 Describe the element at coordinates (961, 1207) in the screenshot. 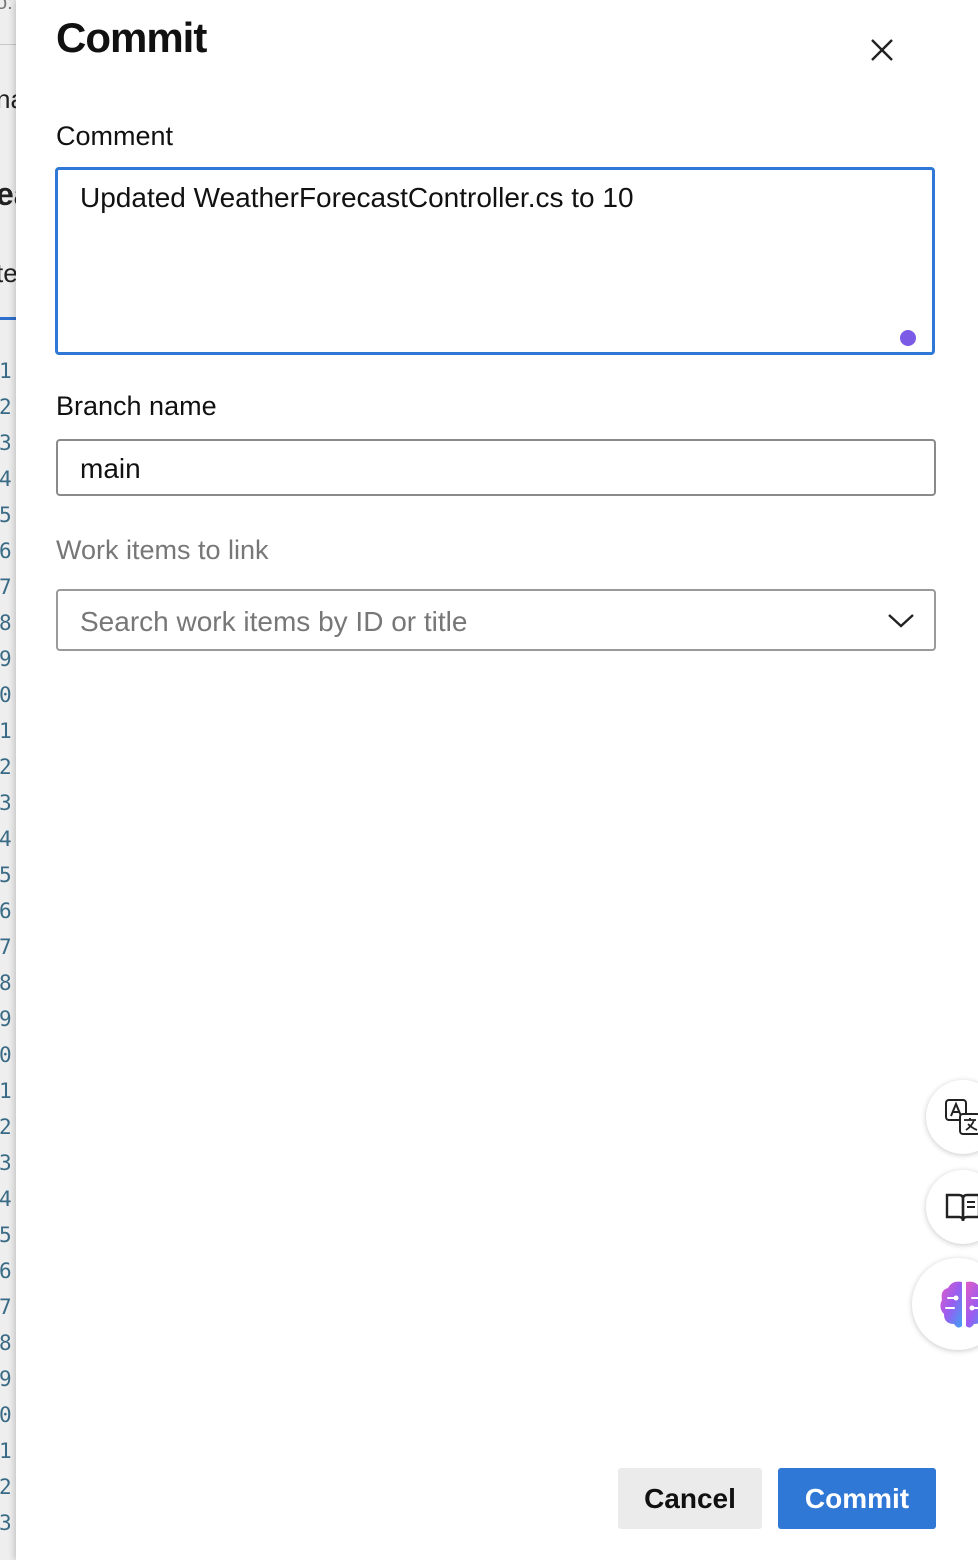

I see `reader-icon` at that location.